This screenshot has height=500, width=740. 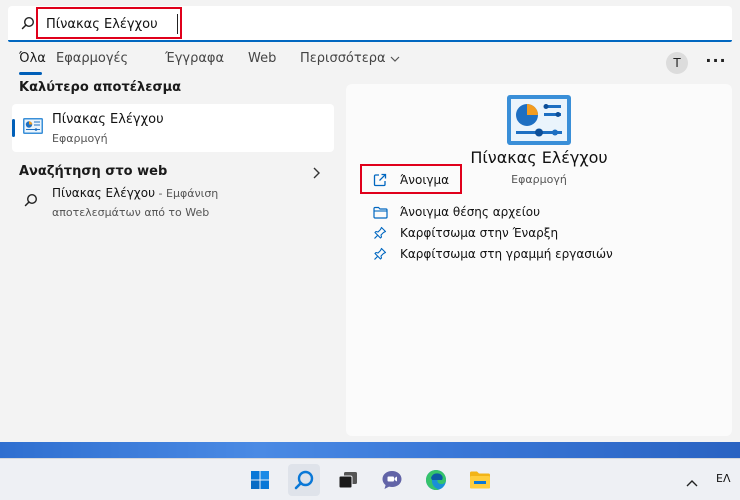 I want to click on language-indicator: ΕΛ, so click(x=723, y=478).